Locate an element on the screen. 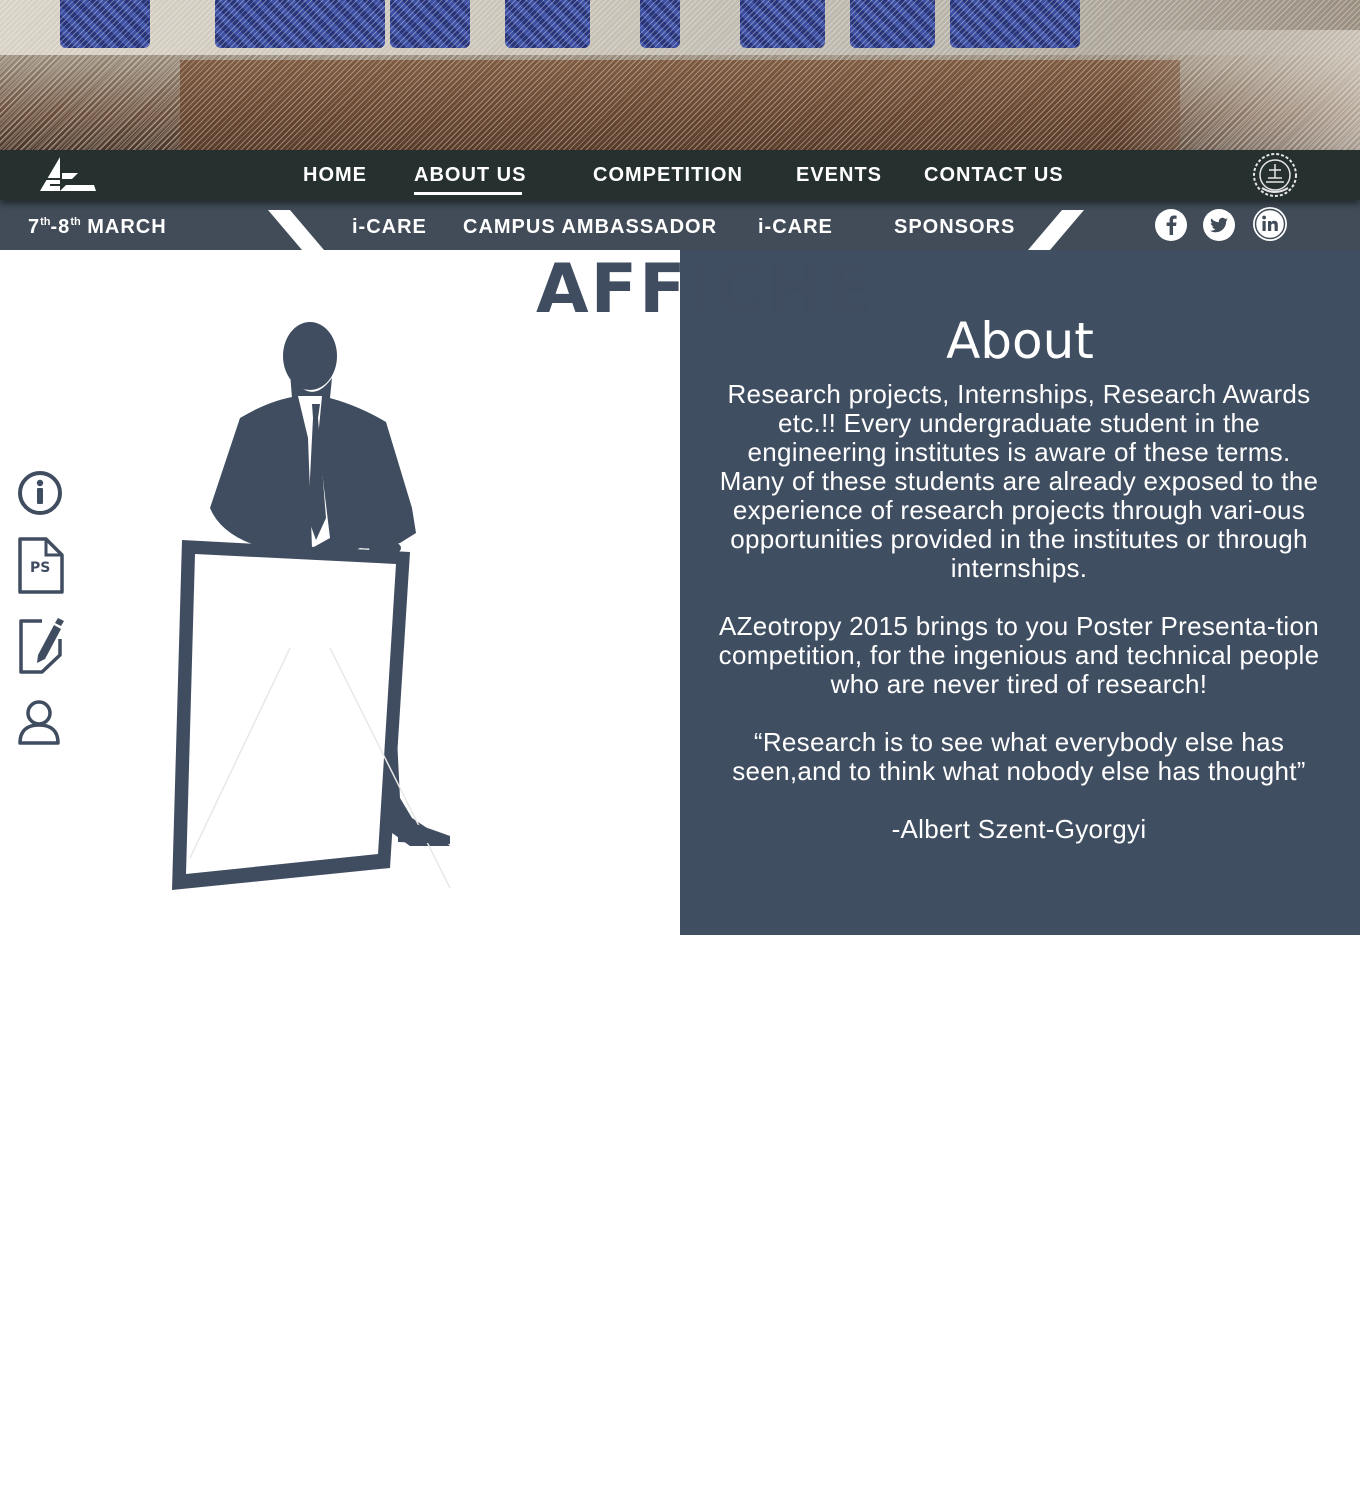 The image size is (1360, 1500). divider-slash-left is located at coordinates (296, 230).